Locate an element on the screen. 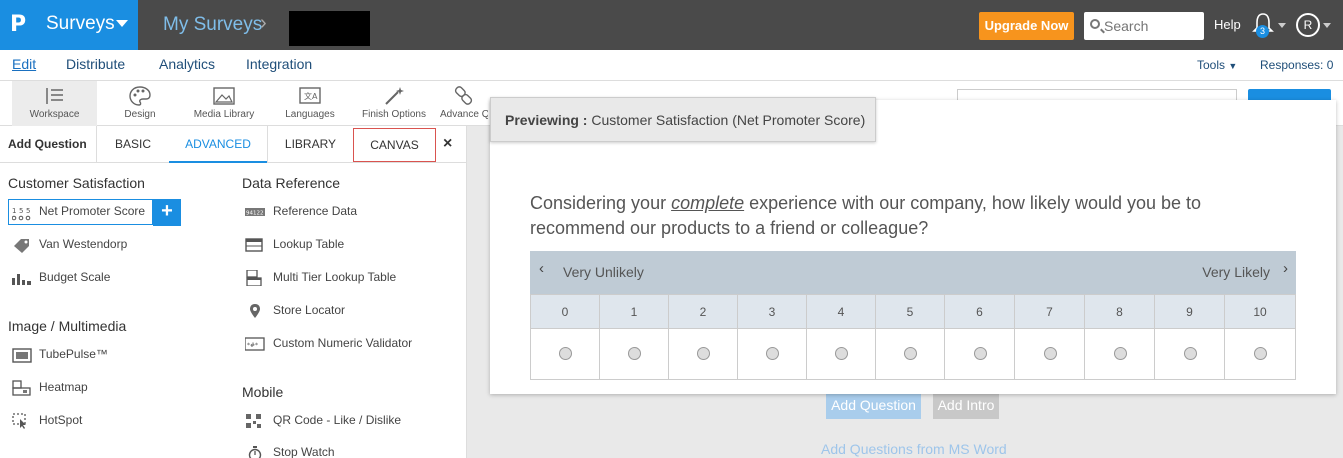  tool-label: Workspace is located at coordinates (54, 114).